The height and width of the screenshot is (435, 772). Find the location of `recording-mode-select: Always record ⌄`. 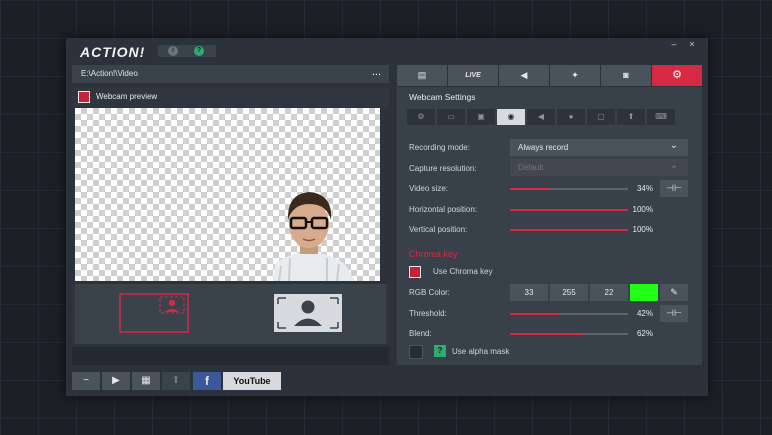

recording-mode-select: Always record ⌄ is located at coordinates (599, 147).